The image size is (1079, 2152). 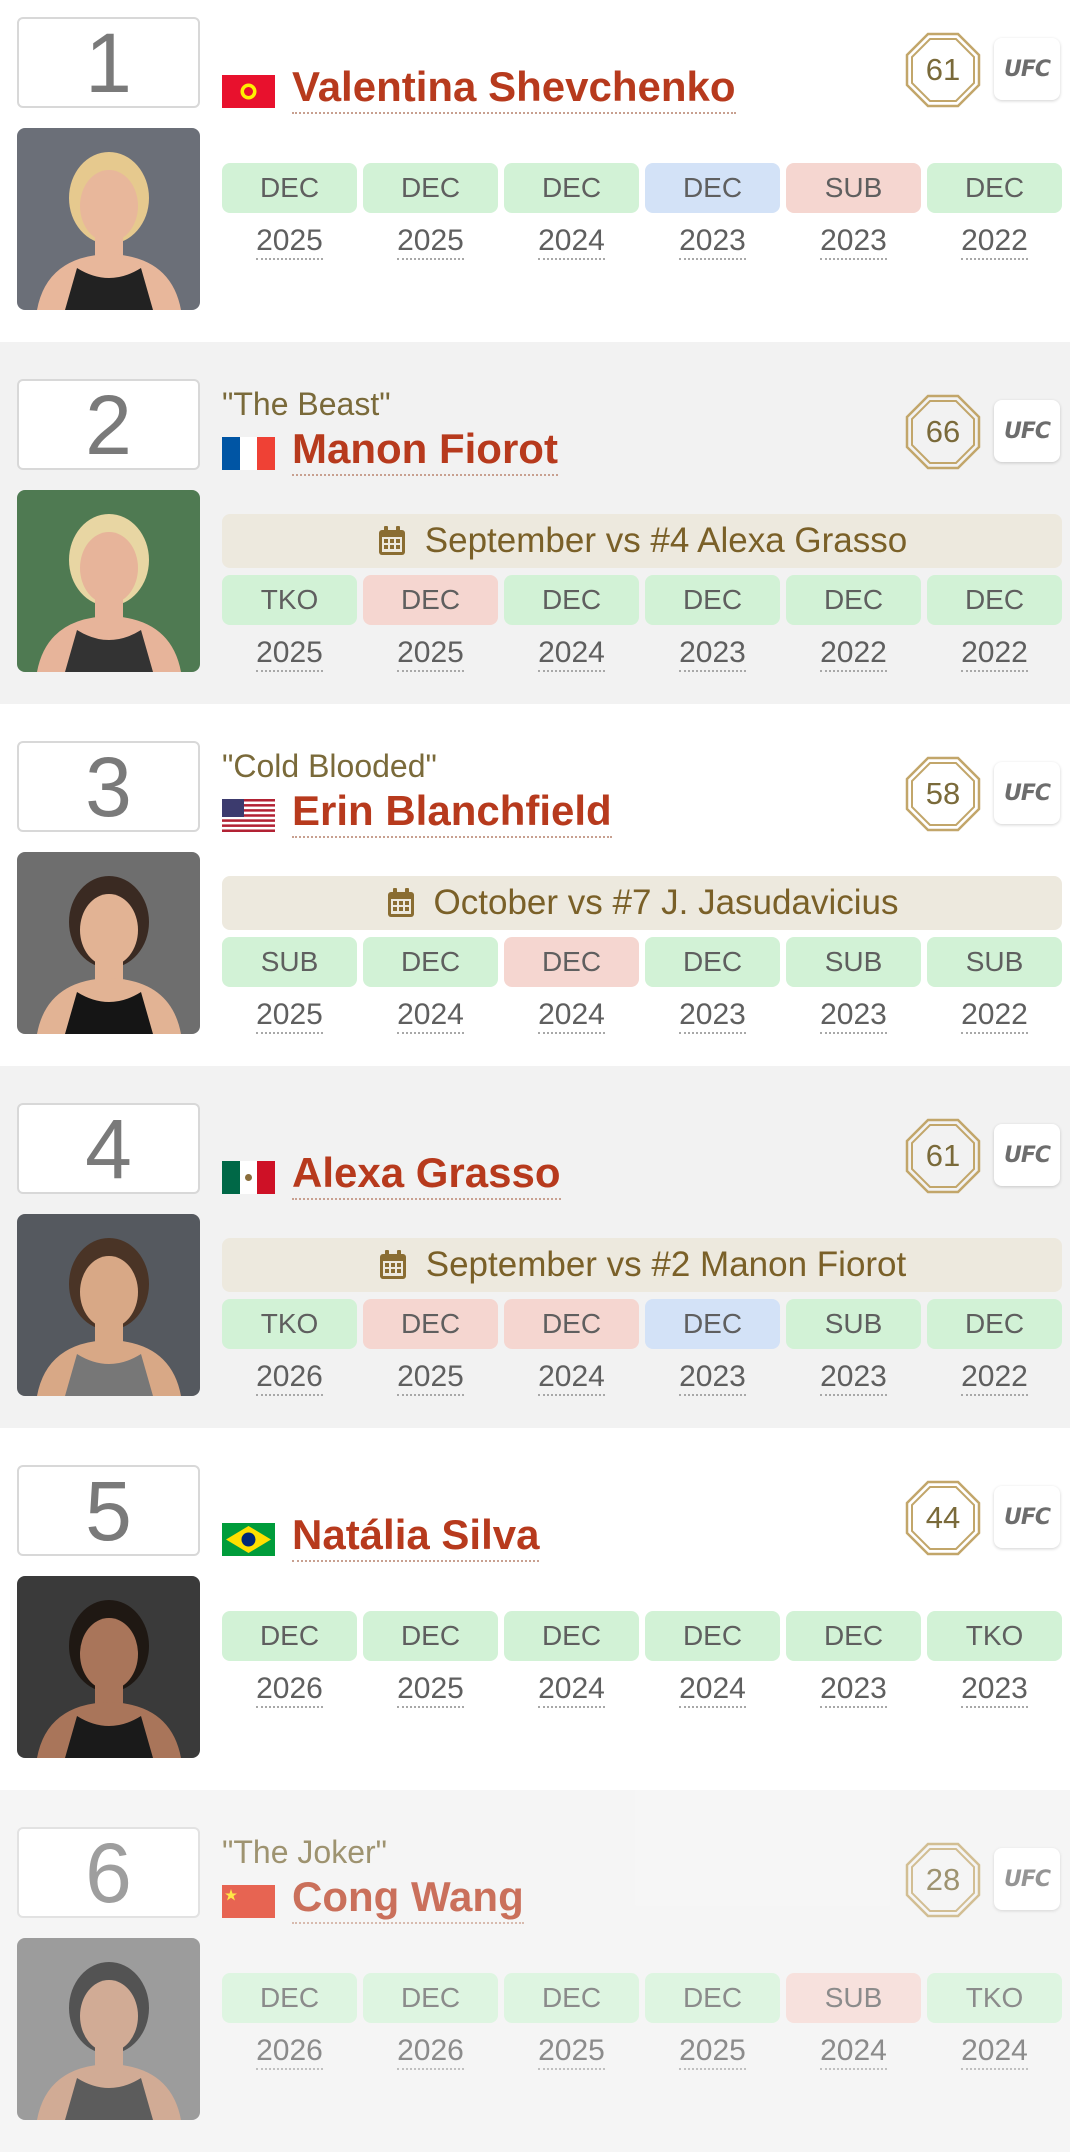 I want to click on ranking-badge: 66, so click(x=943, y=432).